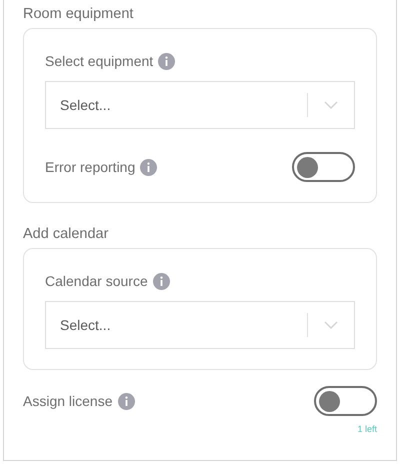 The height and width of the screenshot is (465, 400). I want to click on field-label: Error reporting, so click(90, 167).